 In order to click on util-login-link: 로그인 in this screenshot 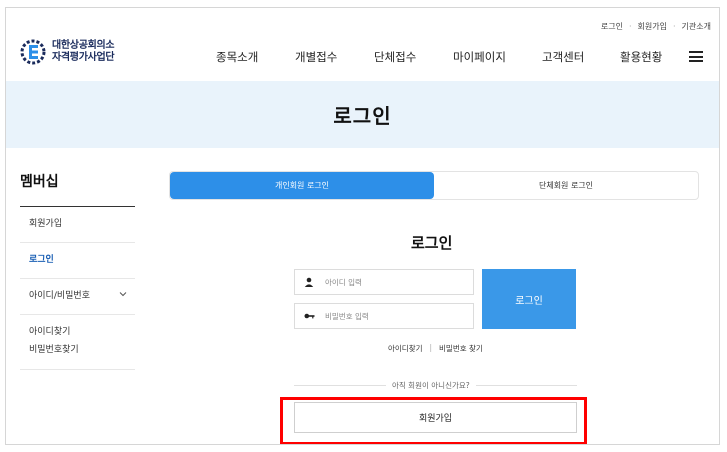, I will do `click(612, 26)`.